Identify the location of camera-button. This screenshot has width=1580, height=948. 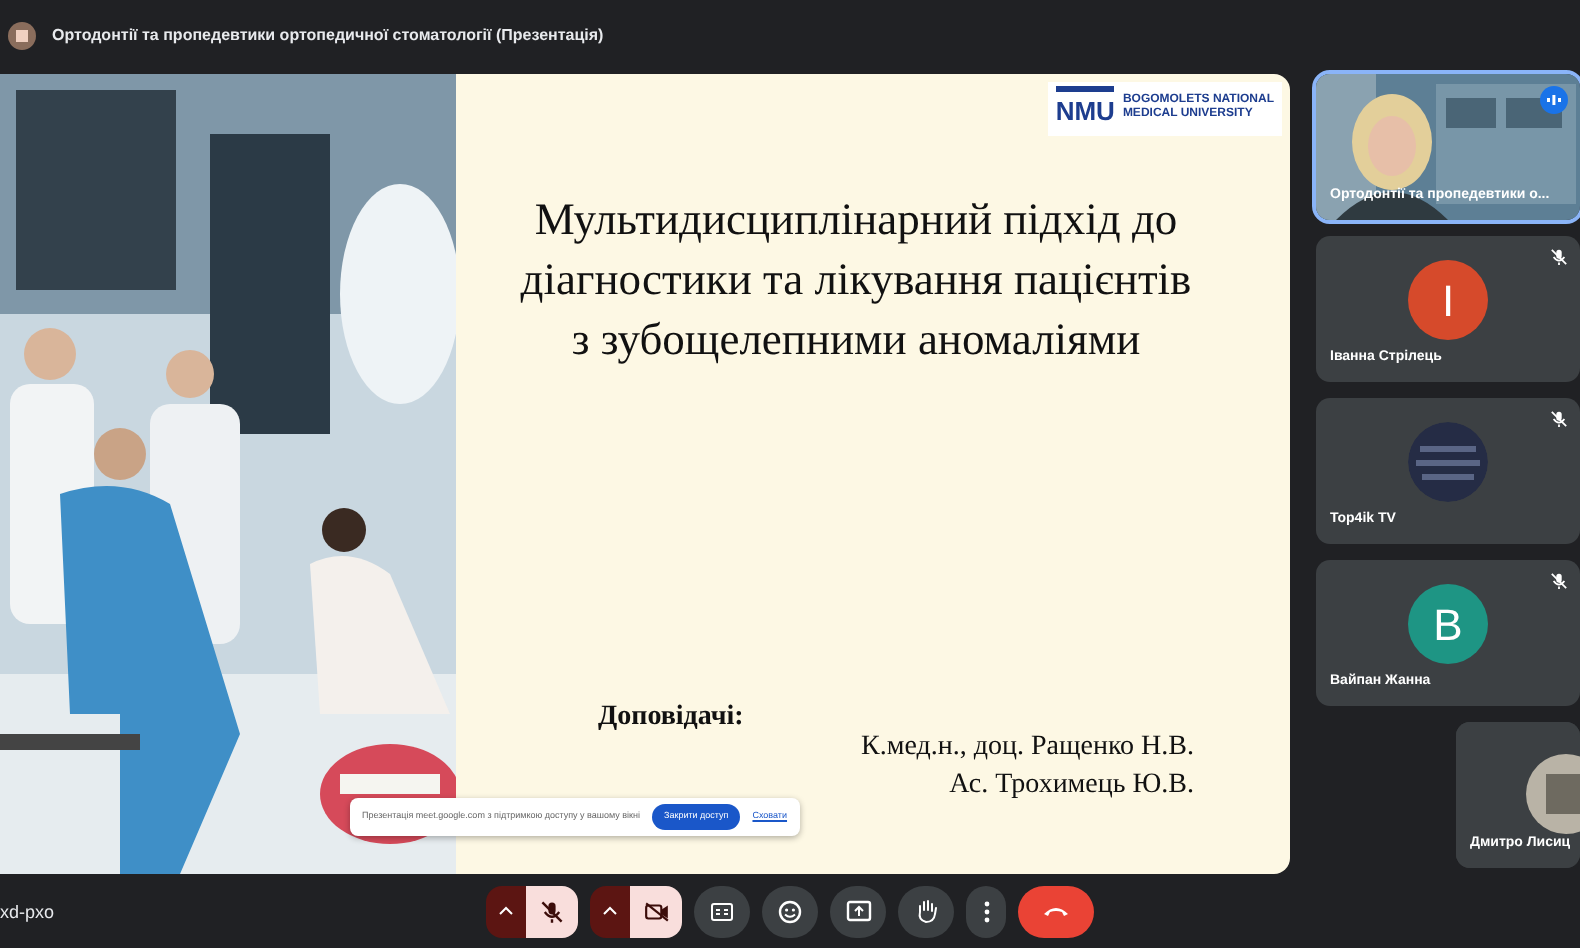
(656, 911).